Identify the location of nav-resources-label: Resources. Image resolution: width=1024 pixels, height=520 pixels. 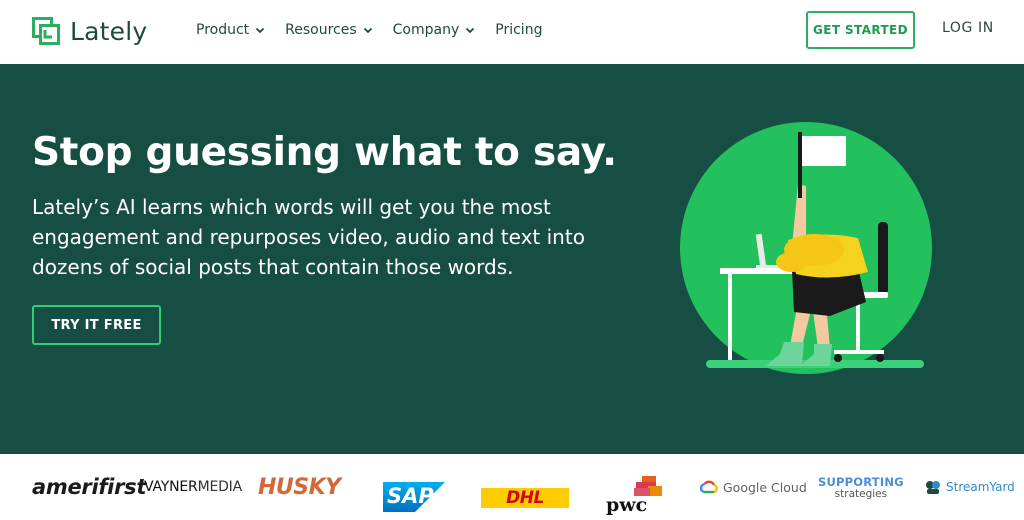
(321, 30).